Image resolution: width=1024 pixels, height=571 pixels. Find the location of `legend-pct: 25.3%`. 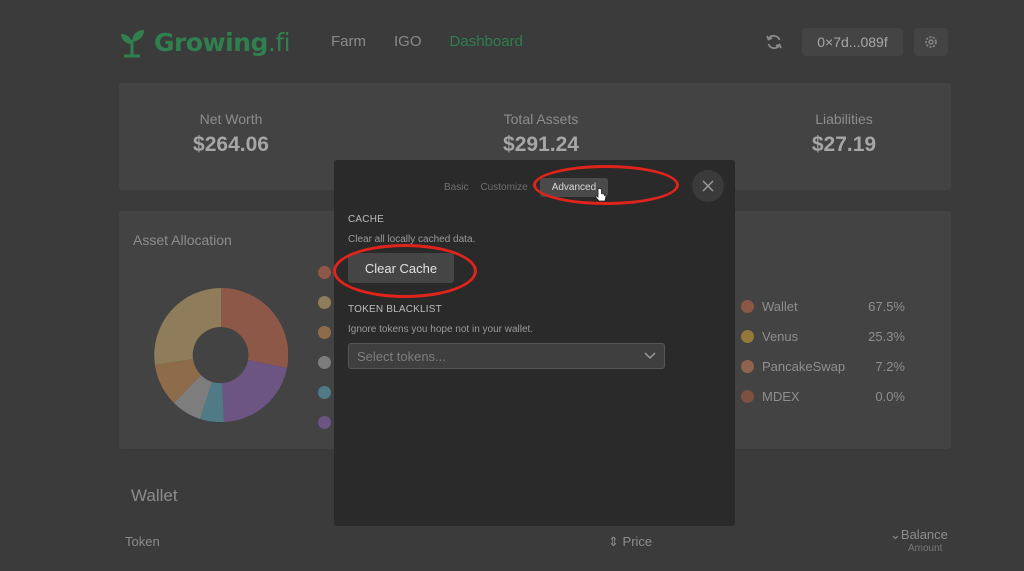

legend-pct: 25.3% is located at coordinates (886, 336).